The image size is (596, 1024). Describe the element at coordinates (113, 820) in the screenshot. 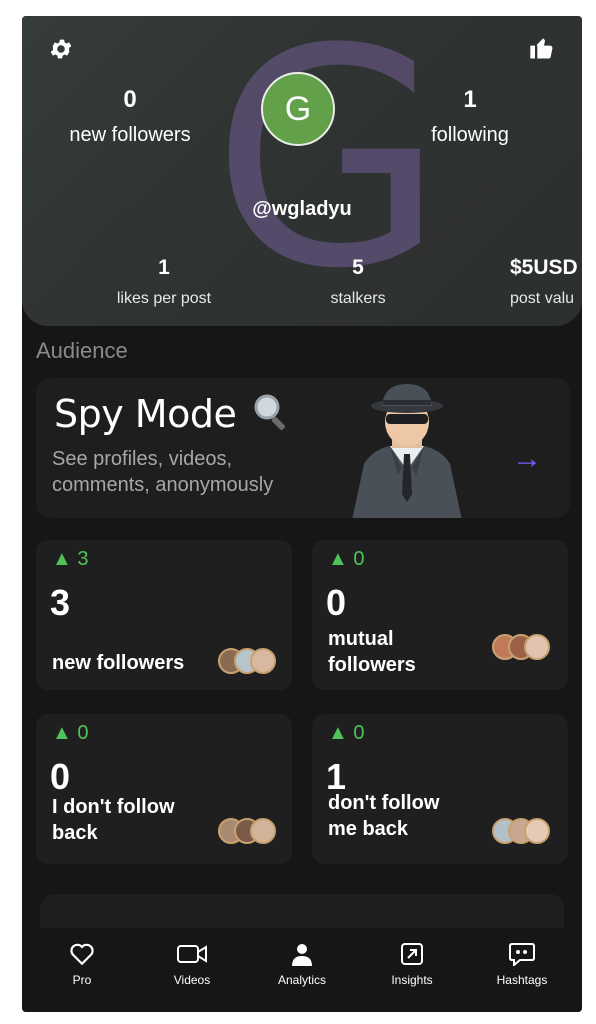

I see `card-label: I don't follow back` at that location.